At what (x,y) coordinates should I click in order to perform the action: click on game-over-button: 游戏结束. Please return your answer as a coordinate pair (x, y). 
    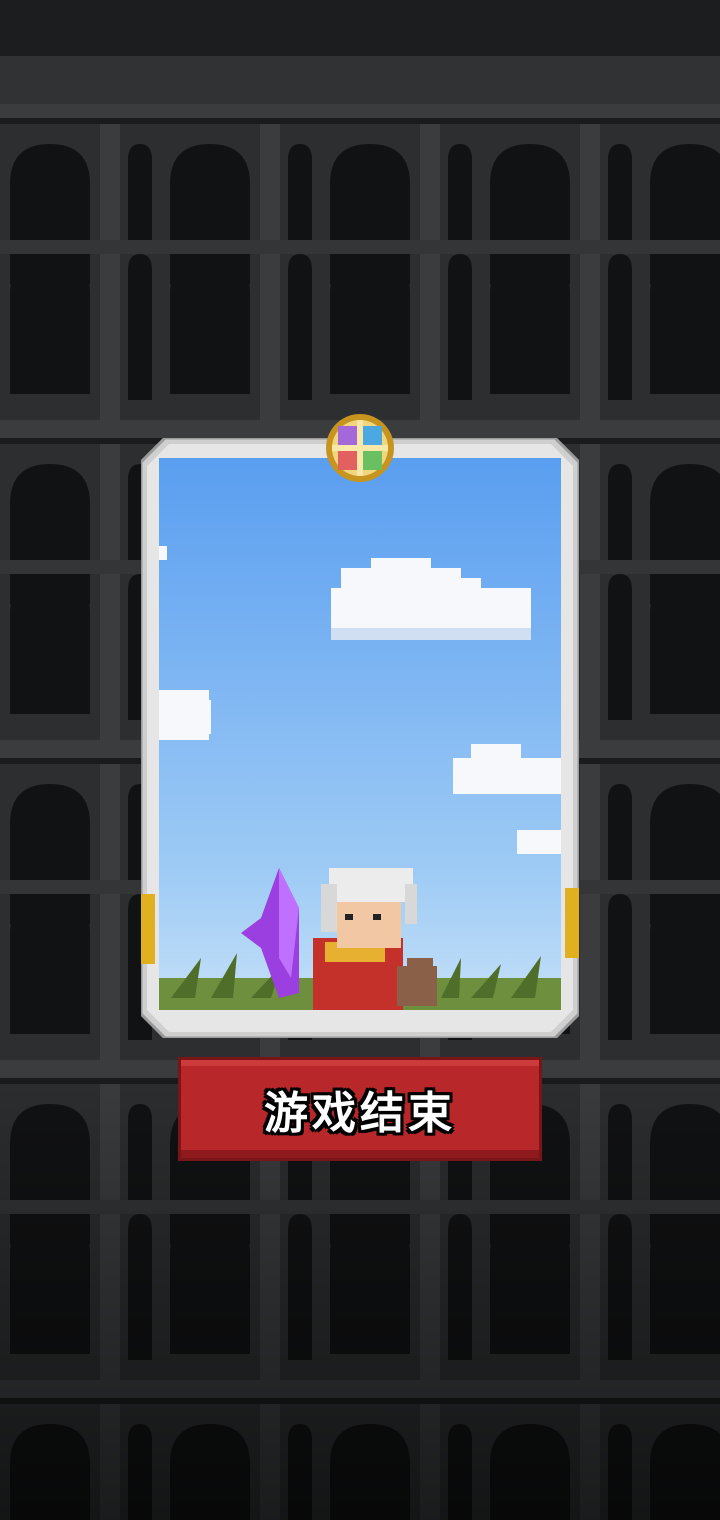
    Looking at the image, I should click on (360, 1109).